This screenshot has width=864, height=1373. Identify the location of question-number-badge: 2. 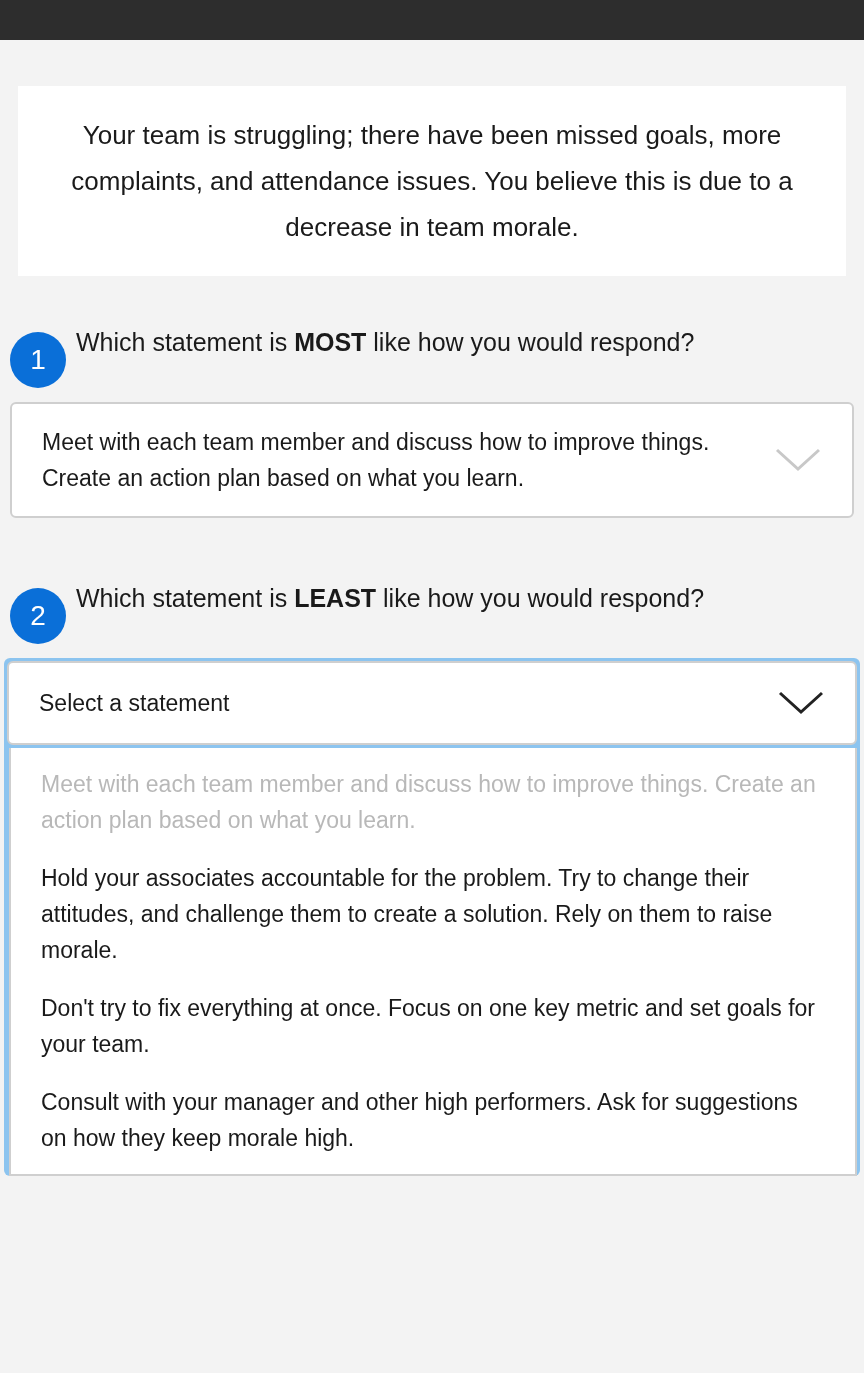
(38, 616).